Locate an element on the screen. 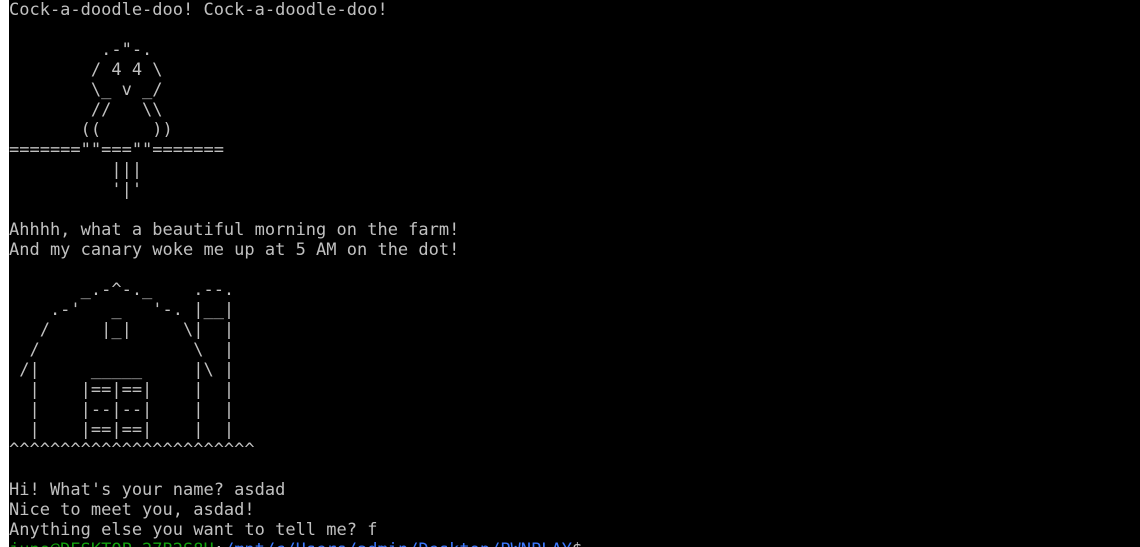 This screenshot has width=1140, height=547. terminal-line: \_ v _/ is located at coordinates (86, 90).